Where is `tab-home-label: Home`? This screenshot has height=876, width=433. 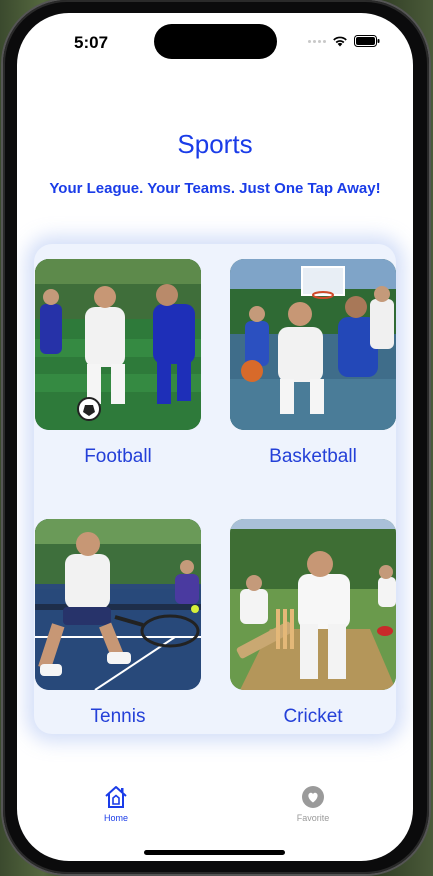
tab-home-label: Home is located at coordinates (115, 818).